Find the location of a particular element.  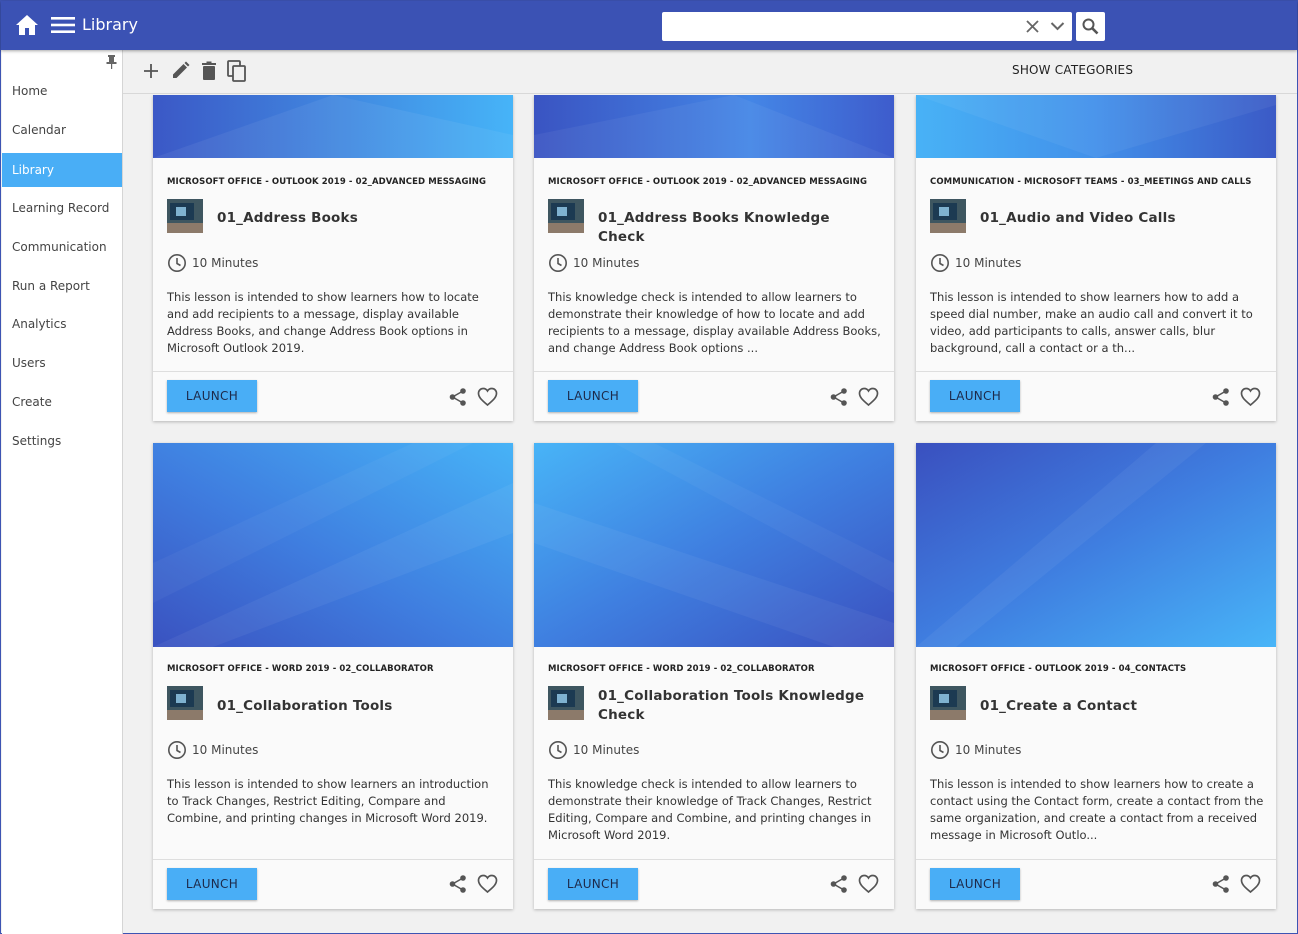

toolbar: SHOW CATEGORIES is located at coordinates (710, 72).